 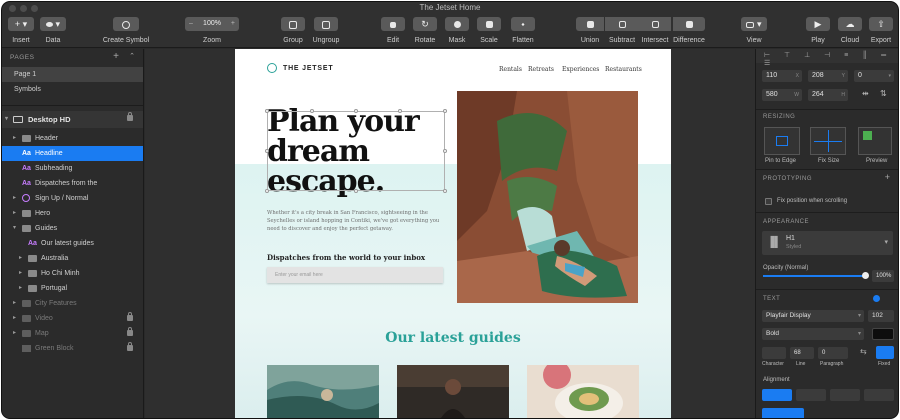 What do you see at coordinates (881, 316) in the screenshot?
I see `font-size-field: 102` at bounding box center [881, 316].